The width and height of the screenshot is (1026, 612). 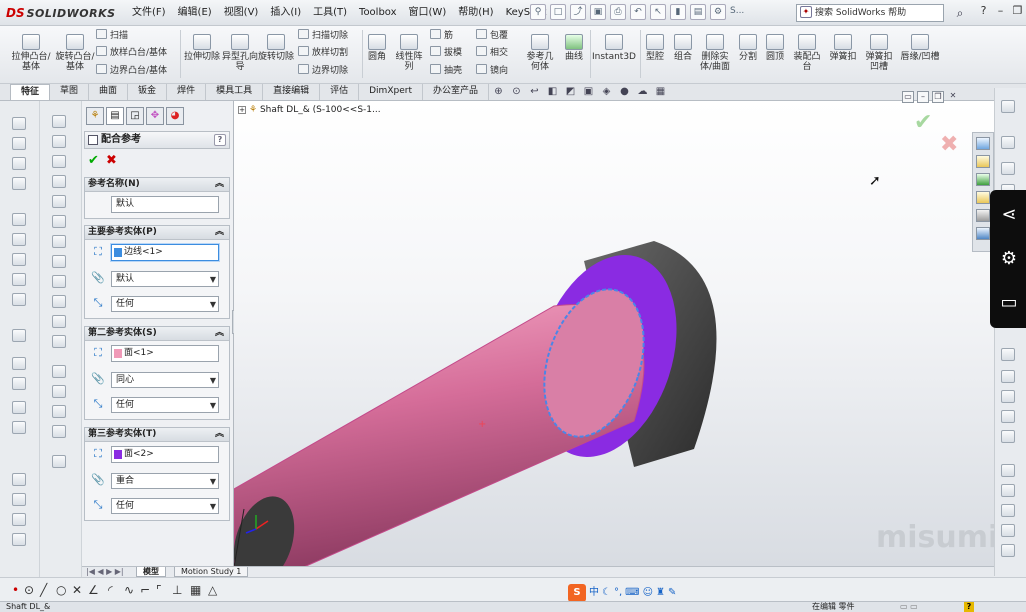 I want to click on menu-window: 窗口(W), so click(x=428, y=13).